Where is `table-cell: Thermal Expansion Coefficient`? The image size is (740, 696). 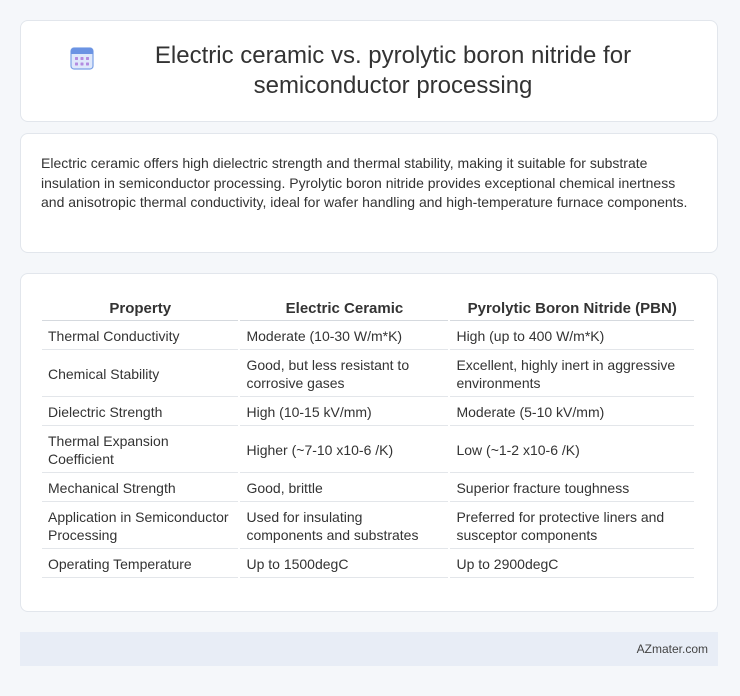 table-cell: Thermal Expansion Coefficient is located at coordinates (140, 450).